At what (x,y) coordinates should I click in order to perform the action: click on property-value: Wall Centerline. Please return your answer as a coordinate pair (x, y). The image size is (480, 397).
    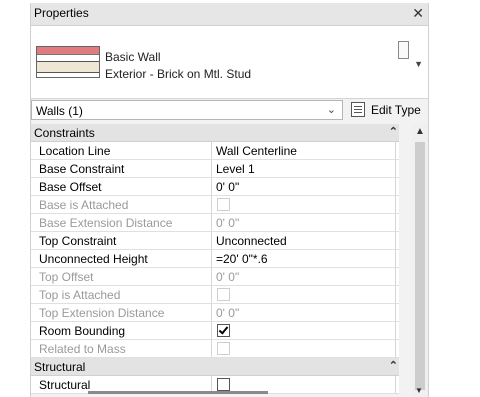
    Looking at the image, I should click on (256, 151).